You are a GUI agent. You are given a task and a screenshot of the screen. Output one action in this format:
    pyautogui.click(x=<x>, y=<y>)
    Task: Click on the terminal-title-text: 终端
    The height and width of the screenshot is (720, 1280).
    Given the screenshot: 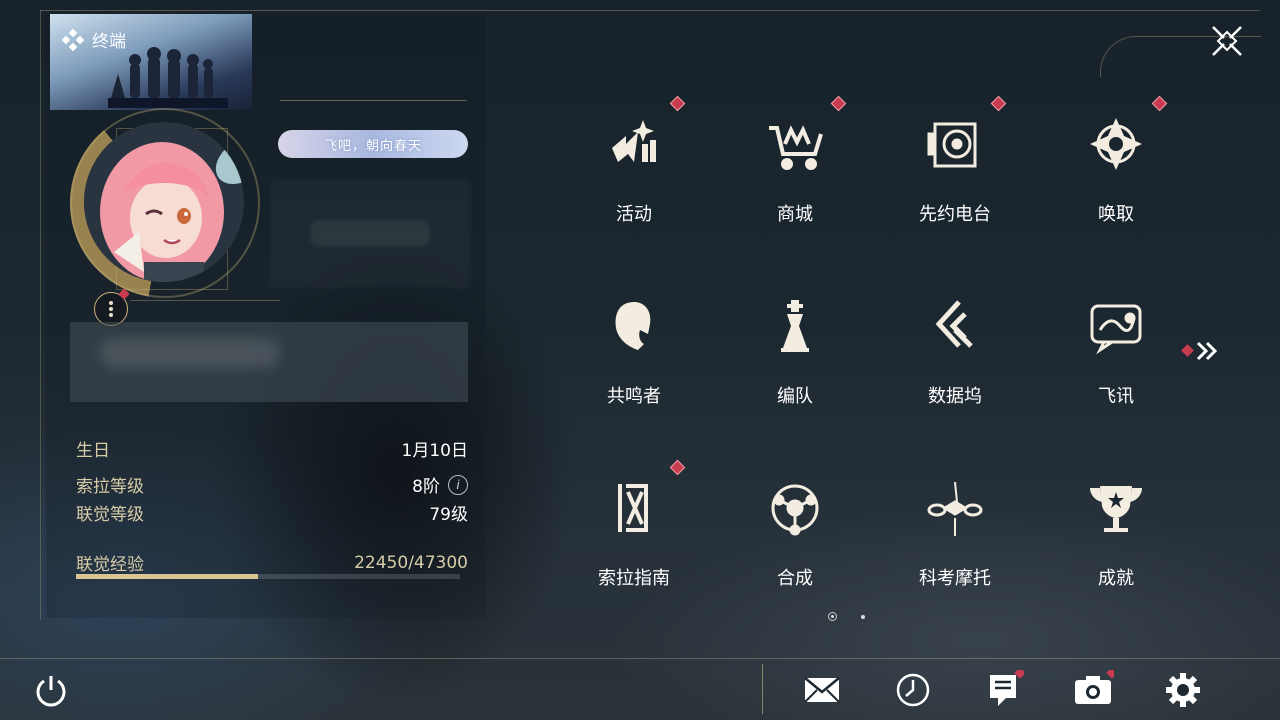 What is the action you would take?
    pyautogui.click(x=109, y=42)
    